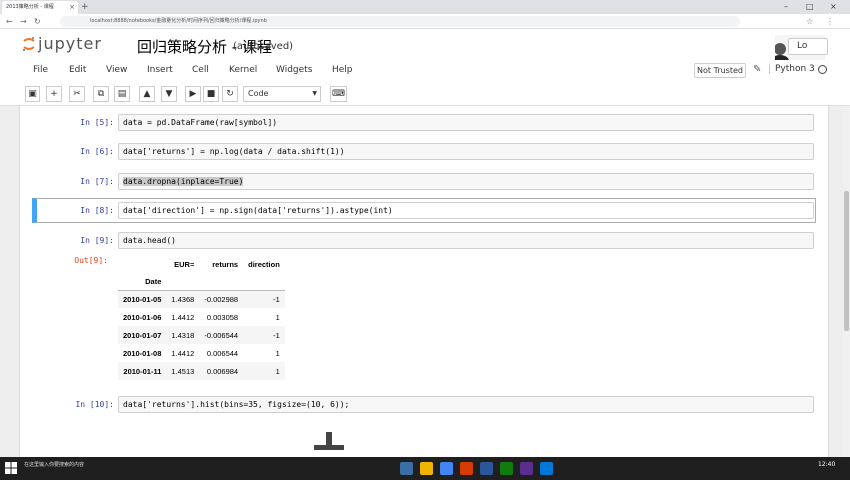 The width and height of the screenshot is (850, 480). I want to click on browser-tab-bar: 2013策略分析 - 课程 × + – □ ×, so click(425, 7).